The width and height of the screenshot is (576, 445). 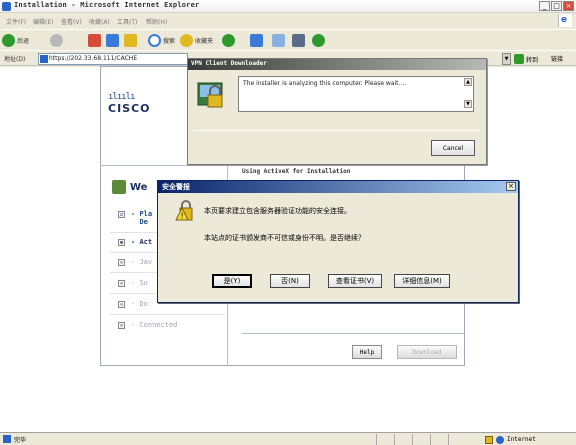 What do you see at coordinates (468, 94) in the screenshot?
I see `vpn-scrollbar: ▲ ▼` at bounding box center [468, 94].